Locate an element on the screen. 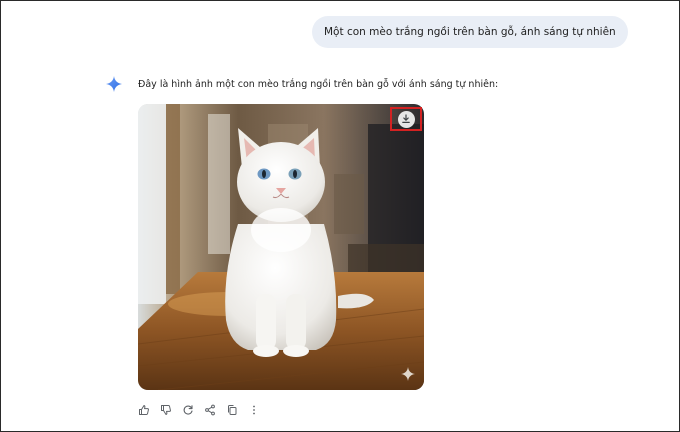 This screenshot has width=680, height=432. more-options-icon is located at coordinates (254, 410).